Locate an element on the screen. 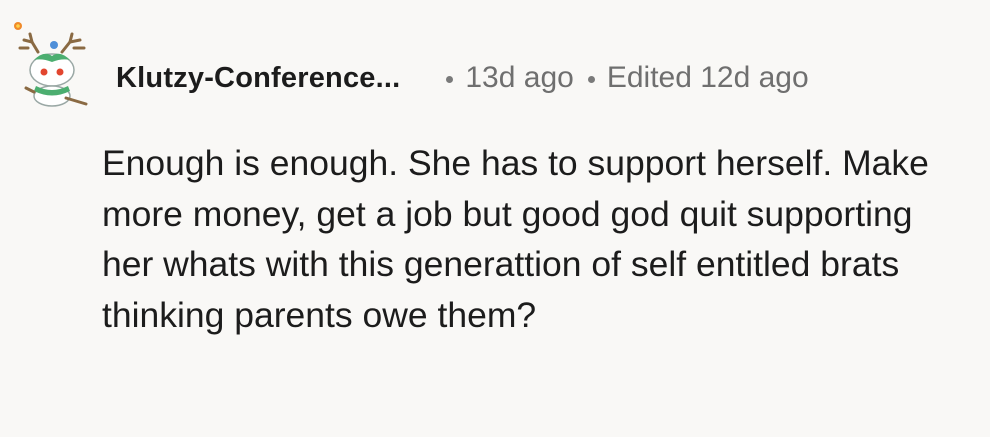 Image resolution: width=990 pixels, height=437 pixels. user-avatar is located at coordinates (53, 61).